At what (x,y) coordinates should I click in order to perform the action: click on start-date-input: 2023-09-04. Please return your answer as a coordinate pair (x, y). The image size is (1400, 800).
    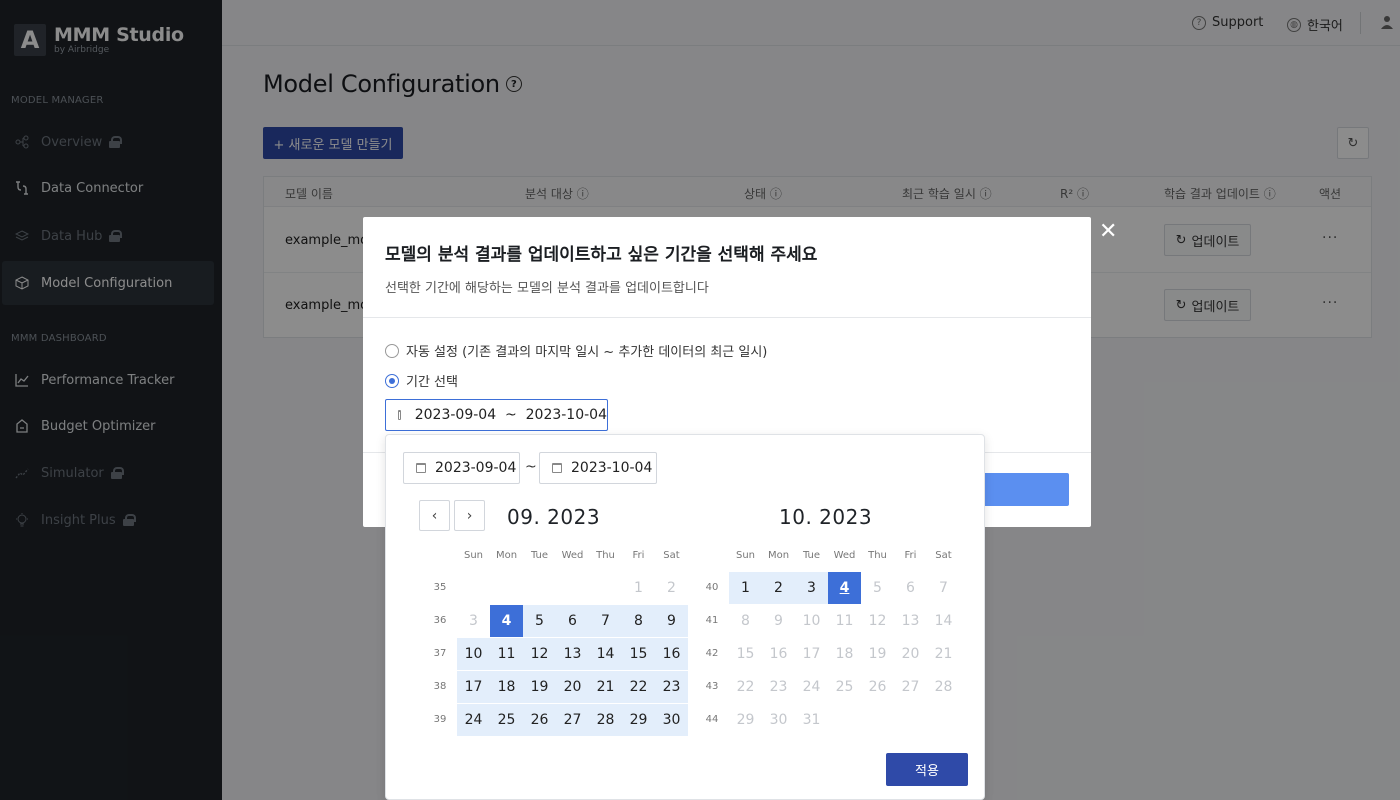
    Looking at the image, I should click on (461, 468).